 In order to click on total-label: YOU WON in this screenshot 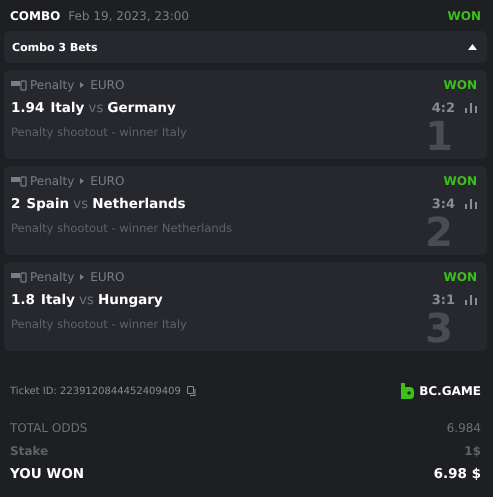, I will do `click(47, 474)`.